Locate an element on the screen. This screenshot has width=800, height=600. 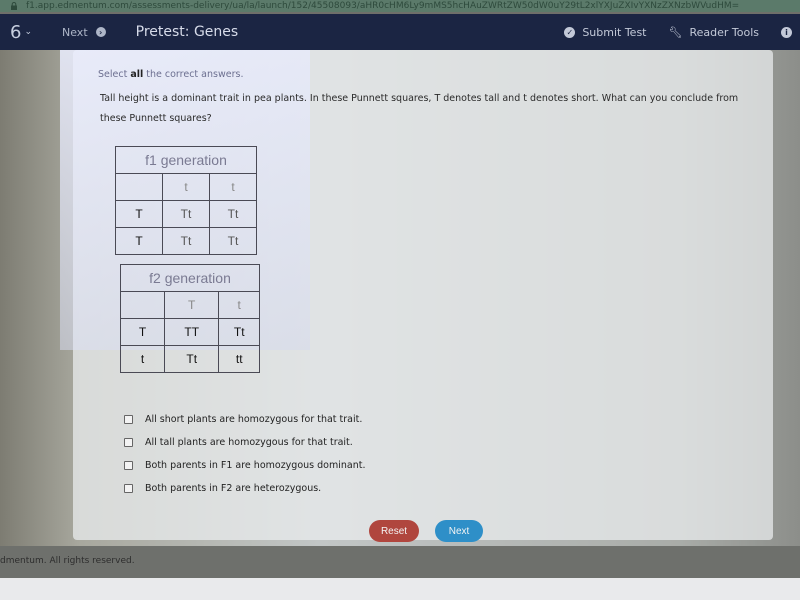
punnett-square-f1: f1 generation t t T Tt Tt T Tt Tt is located at coordinates (186, 200).